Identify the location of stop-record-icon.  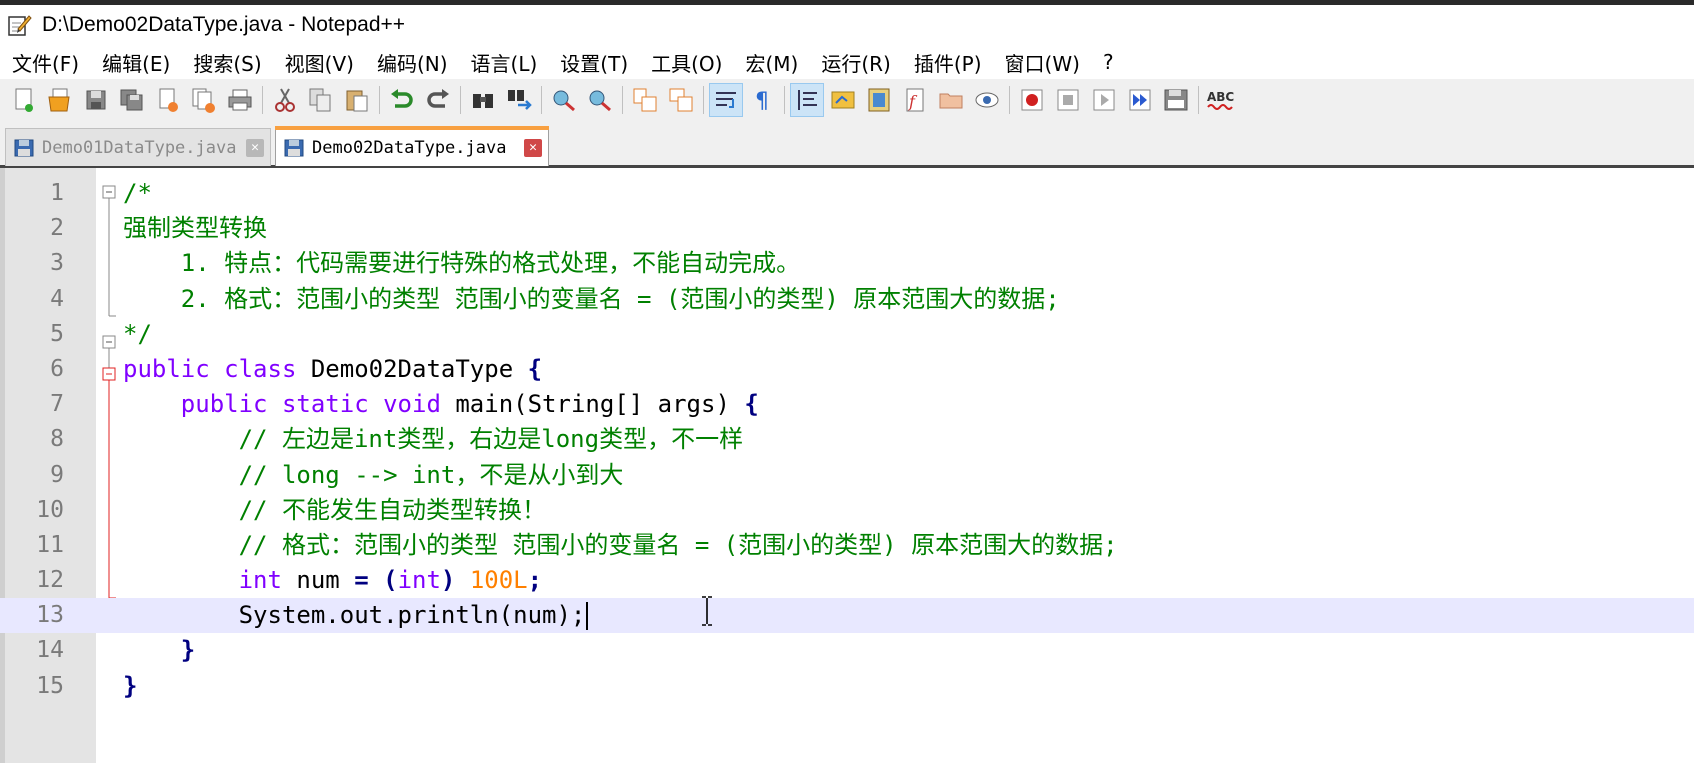
(1068, 100).